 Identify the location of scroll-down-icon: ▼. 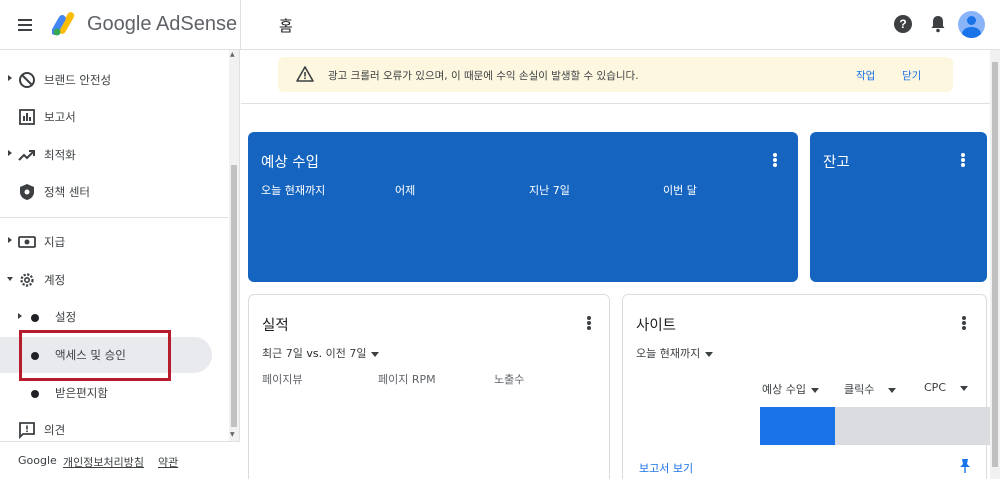
(232, 434).